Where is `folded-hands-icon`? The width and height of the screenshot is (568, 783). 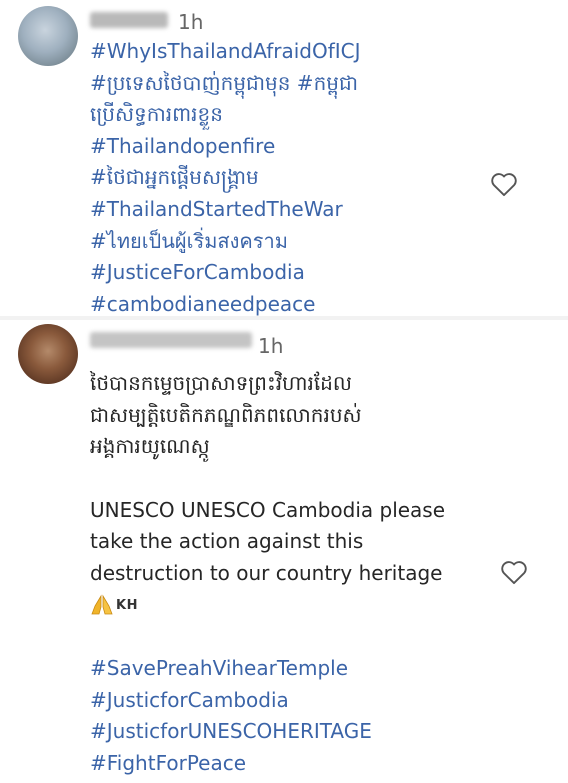 folded-hands-icon is located at coordinates (102, 605).